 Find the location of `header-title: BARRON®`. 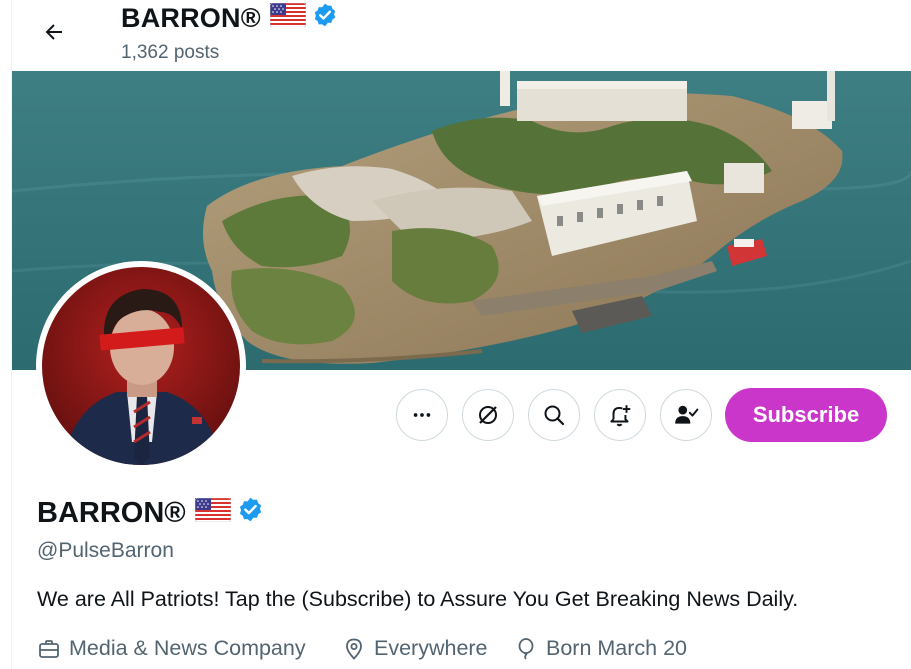

header-title: BARRON® is located at coordinates (229, 18).